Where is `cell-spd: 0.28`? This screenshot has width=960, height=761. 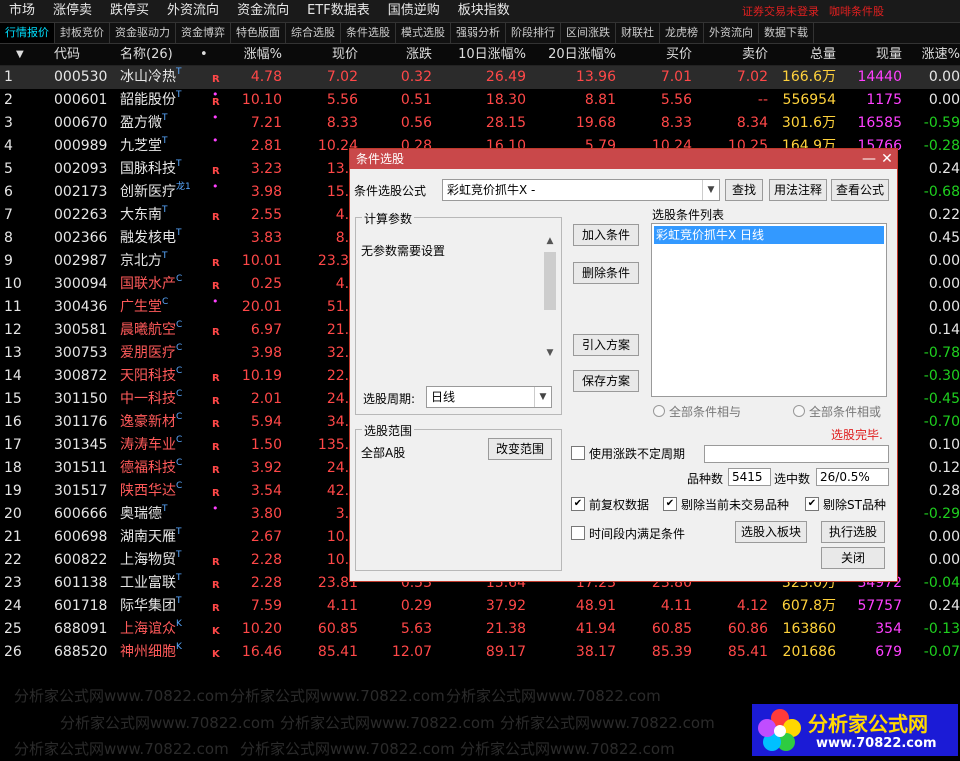
cell-spd: 0.28 is located at coordinates (944, 491).